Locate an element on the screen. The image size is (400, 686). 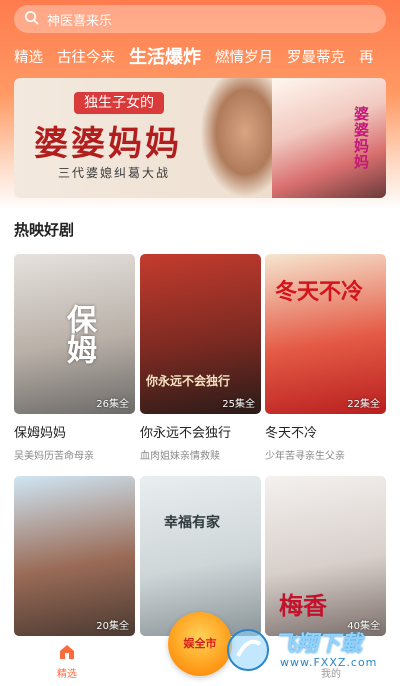
drama-poster: 保姆 26集全 is located at coordinates (74, 334).